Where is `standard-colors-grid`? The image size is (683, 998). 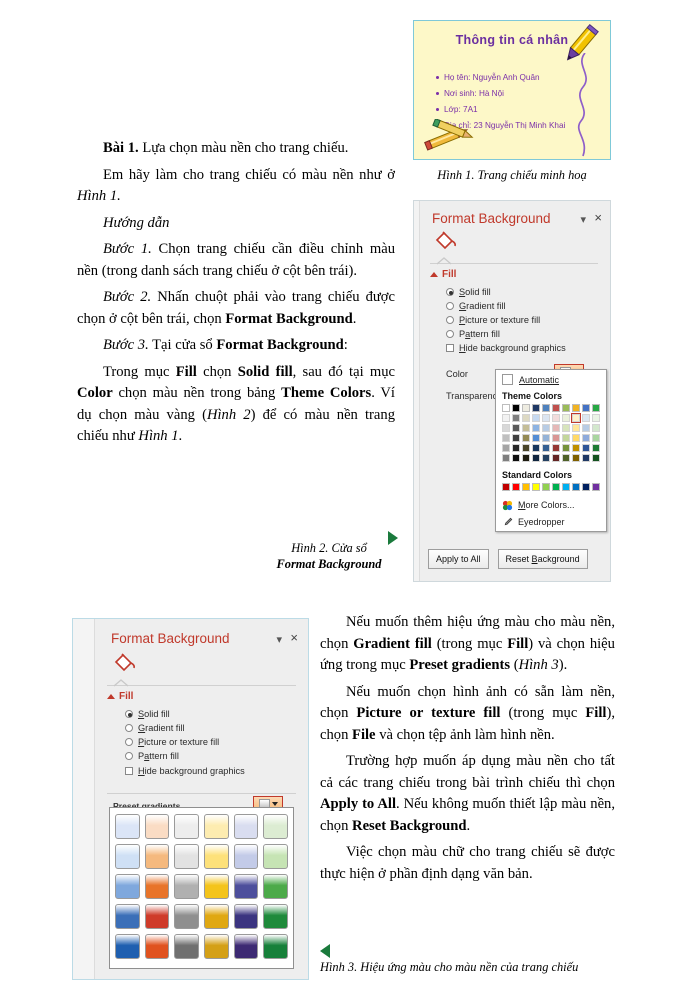
standard-colors-grid is located at coordinates (551, 489).